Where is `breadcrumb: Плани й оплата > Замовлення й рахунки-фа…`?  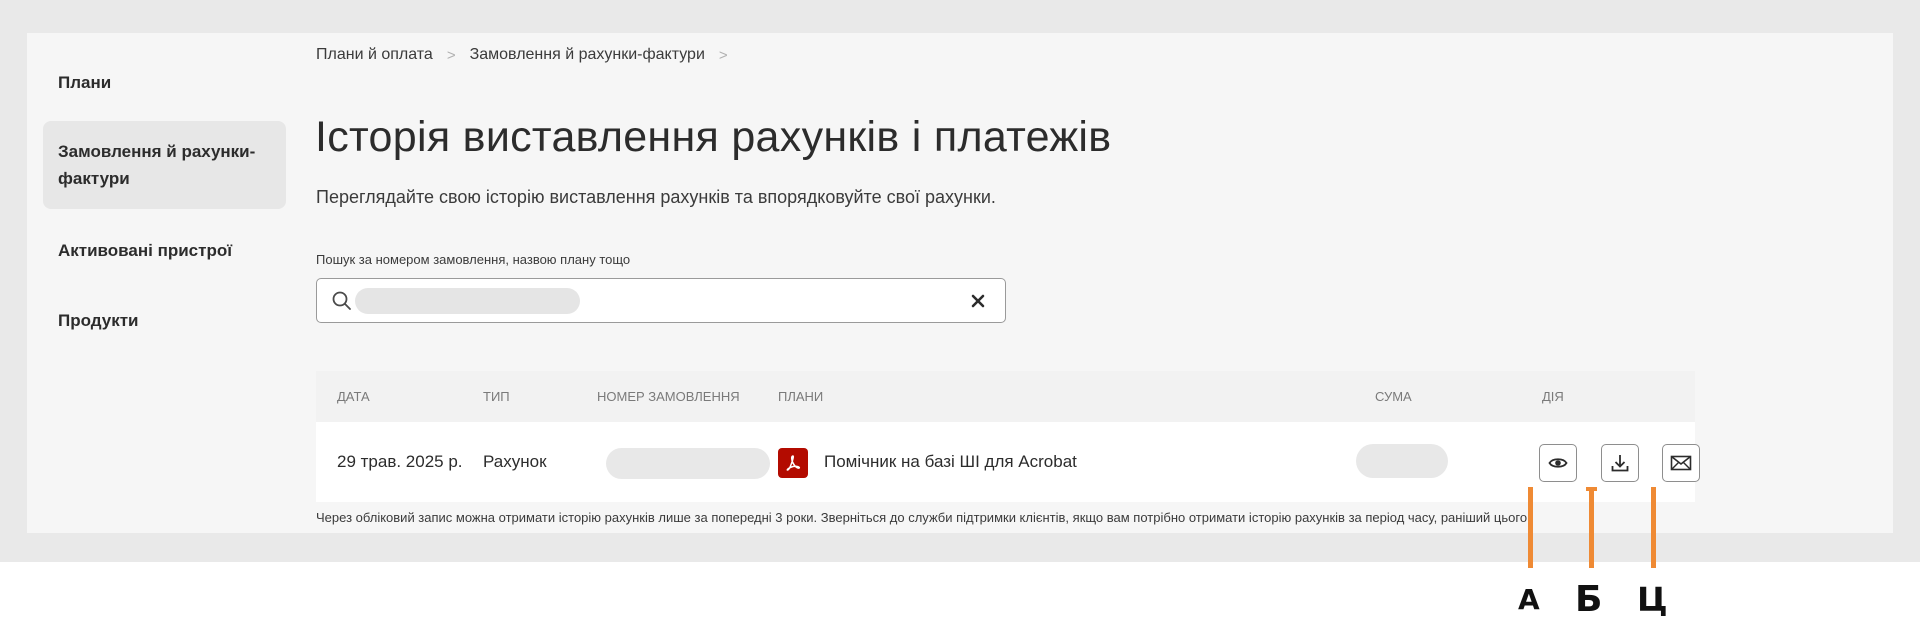 breadcrumb: Плани й оплата > Замовлення й рахунки-фа… is located at coordinates (529, 55).